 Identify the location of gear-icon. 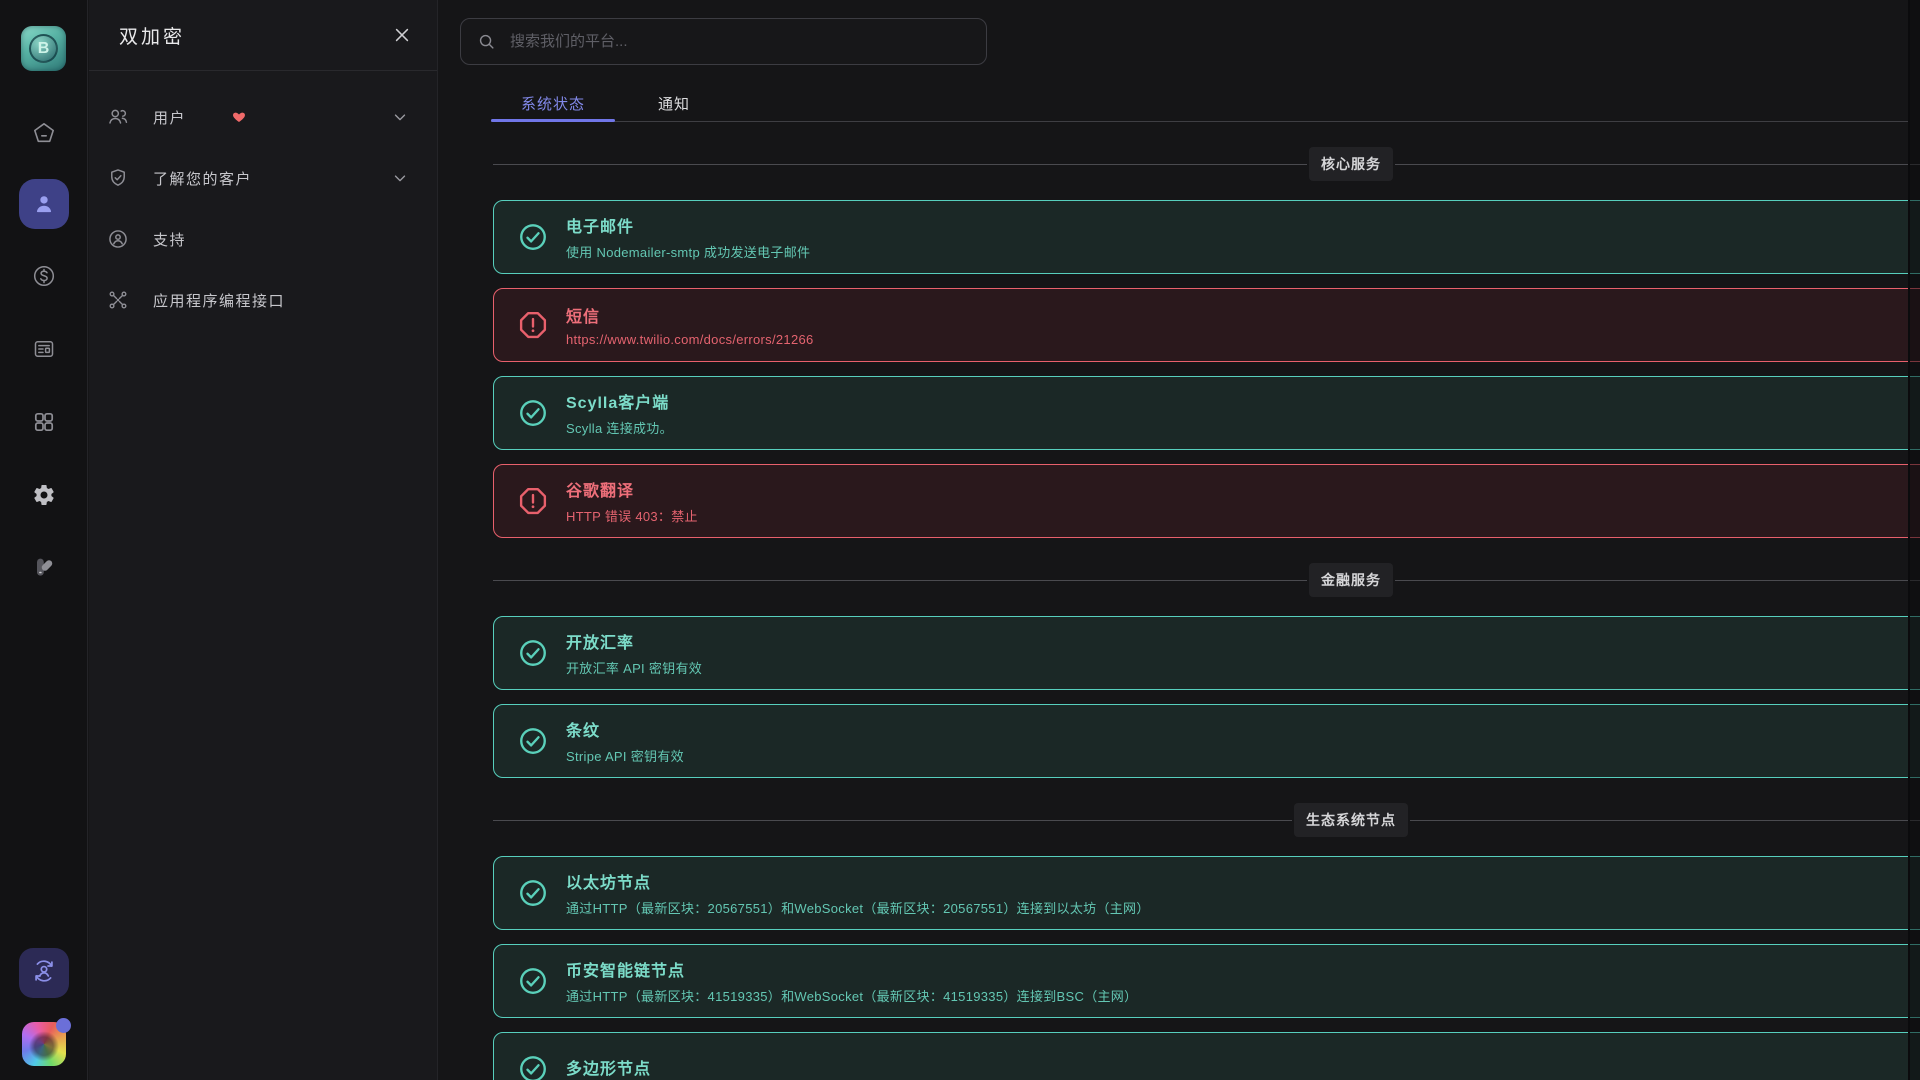
(44, 495).